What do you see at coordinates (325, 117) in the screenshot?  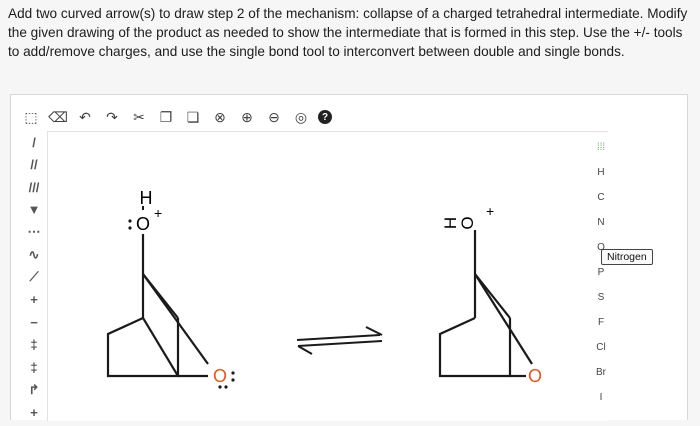 I see `help-icon: ?` at bounding box center [325, 117].